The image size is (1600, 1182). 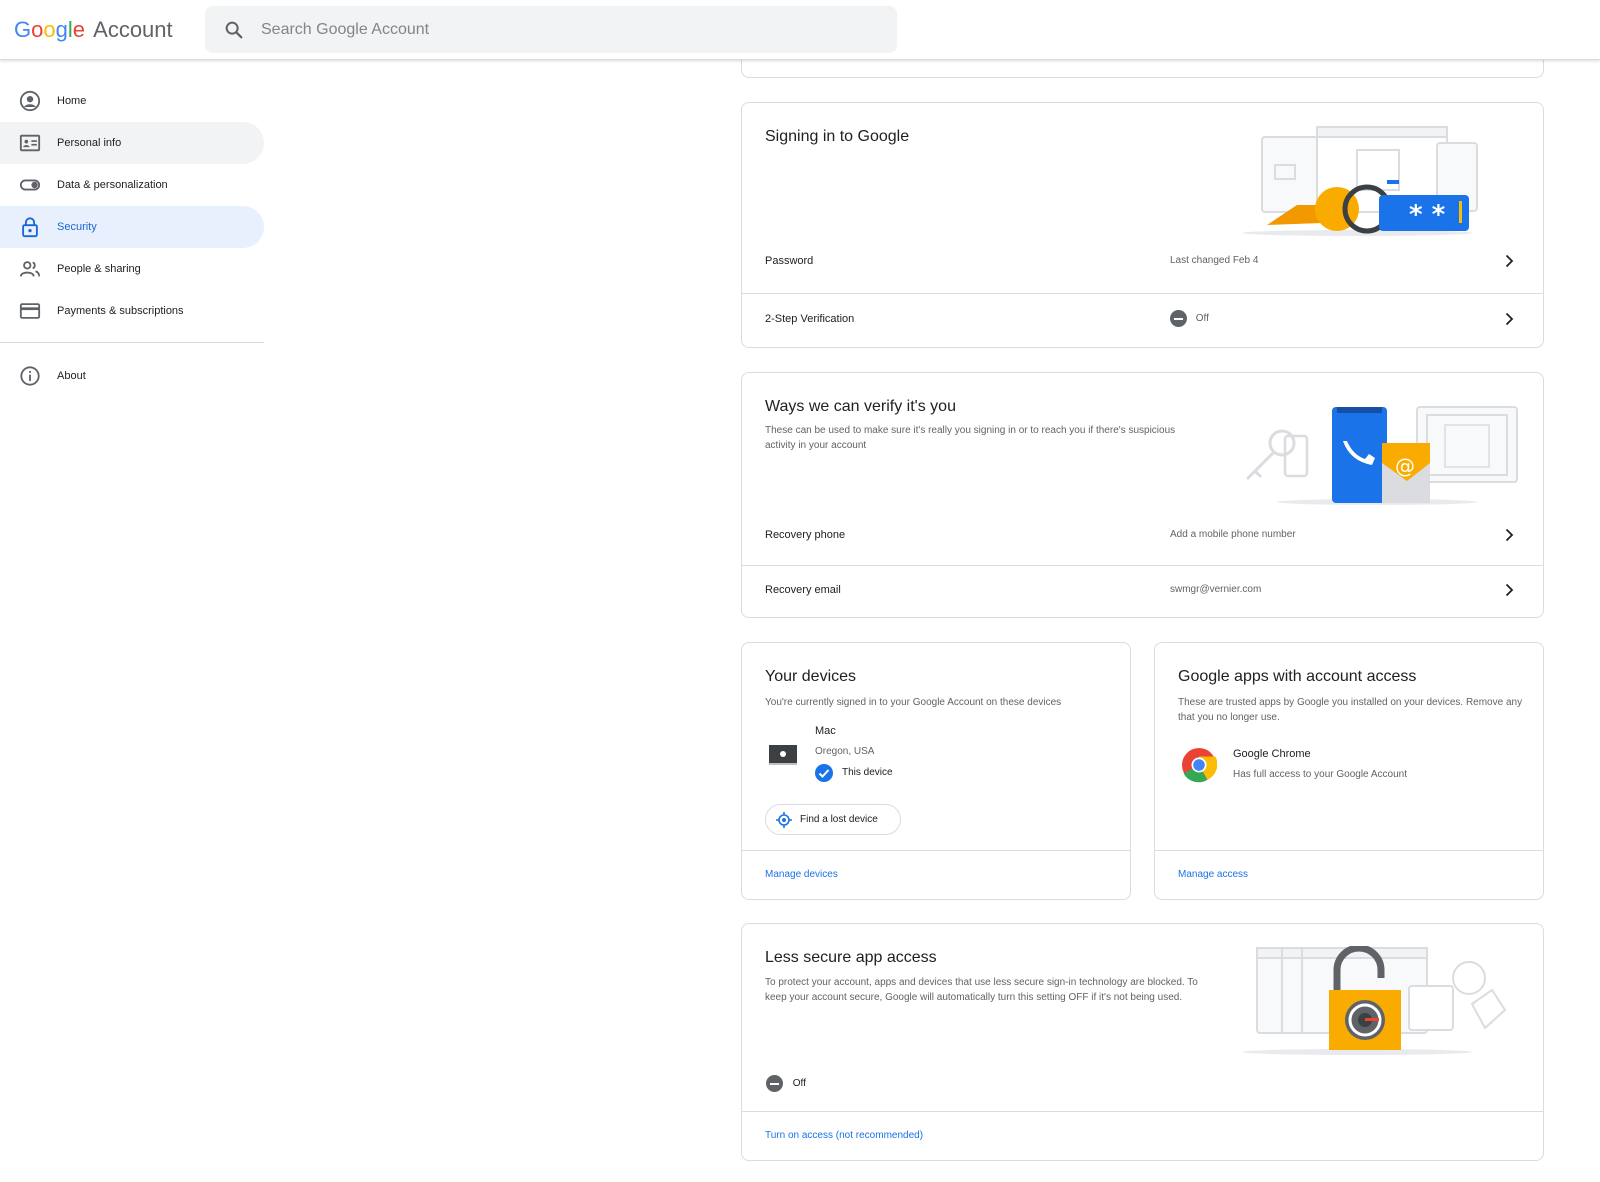 What do you see at coordinates (30, 101) in the screenshot?
I see `account-circle-icon` at bounding box center [30, 101].